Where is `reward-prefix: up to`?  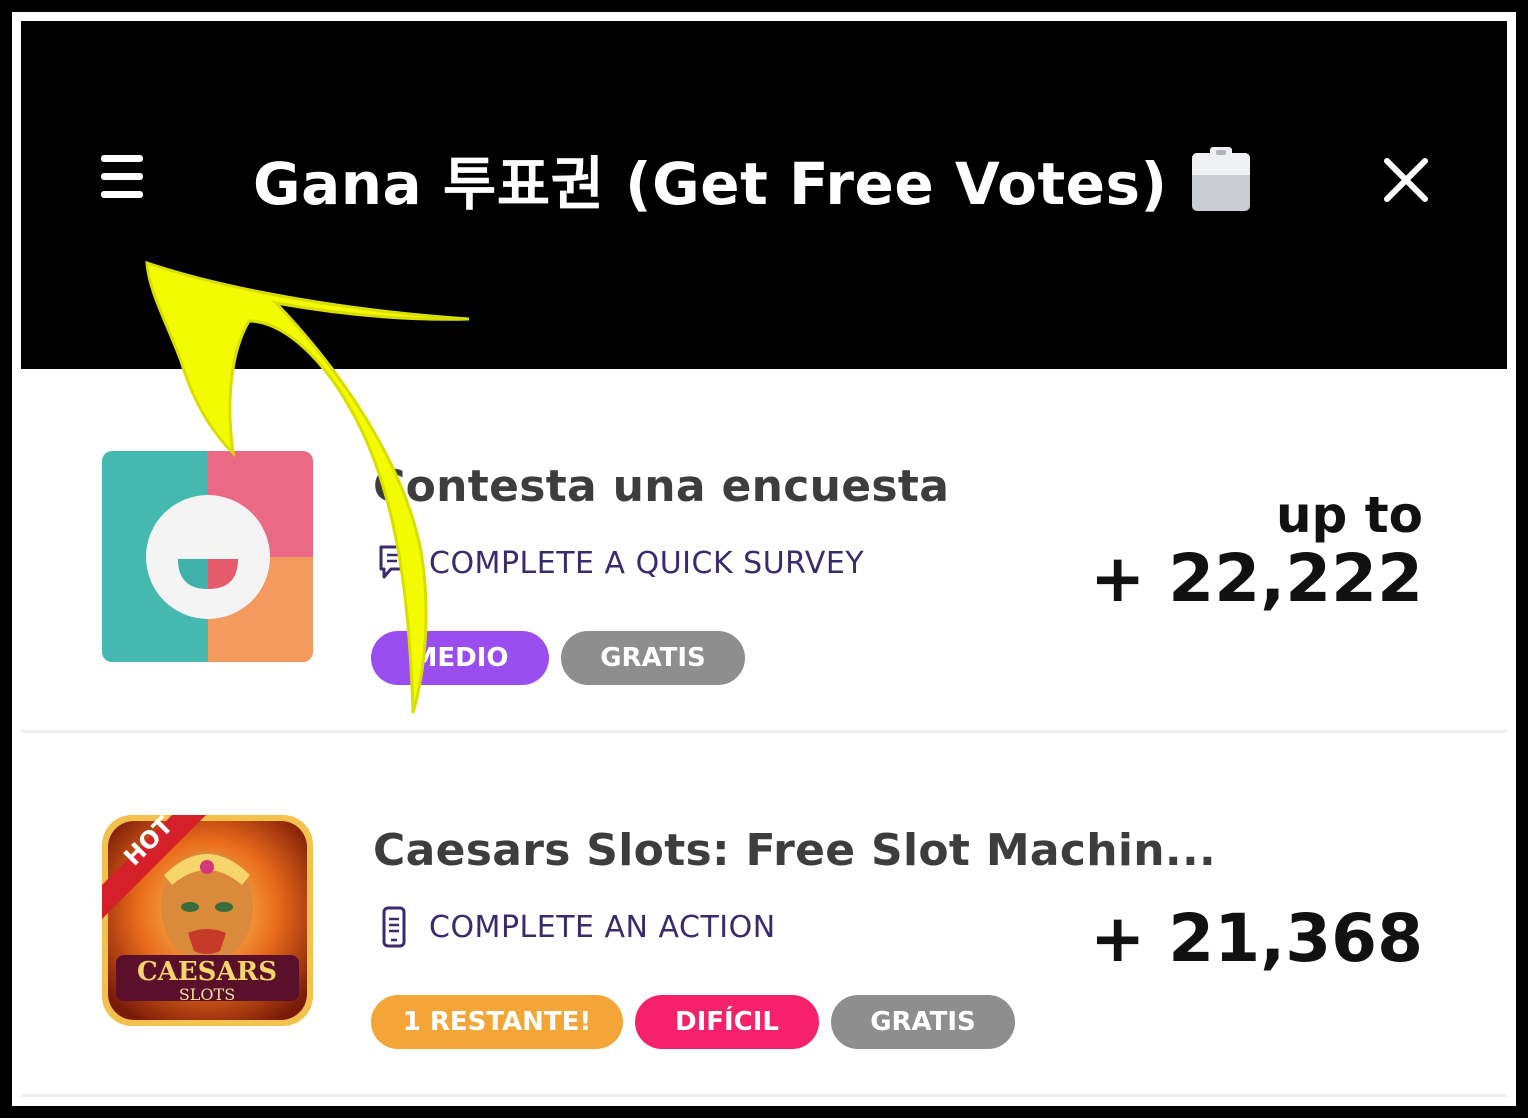 reward-prefix: up to is located at coordinates (1349, 515).